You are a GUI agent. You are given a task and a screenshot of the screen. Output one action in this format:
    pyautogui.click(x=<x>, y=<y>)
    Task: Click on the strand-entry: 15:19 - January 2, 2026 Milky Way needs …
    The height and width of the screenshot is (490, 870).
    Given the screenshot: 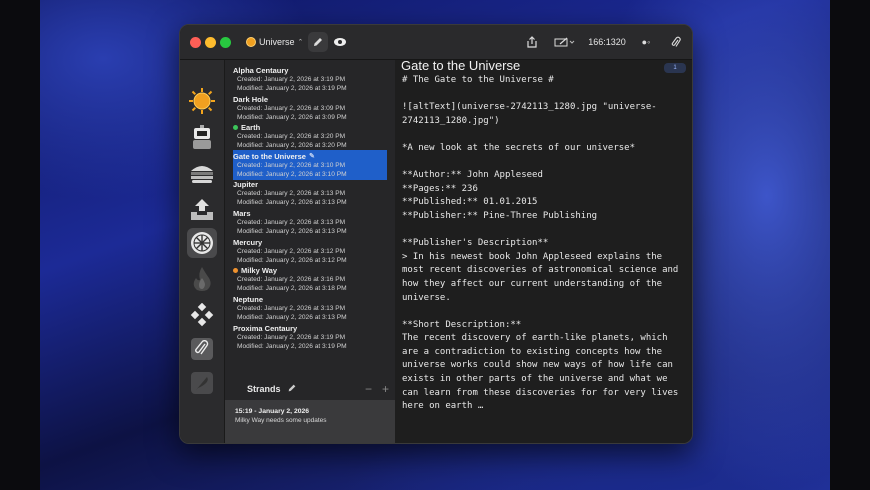 What is the action you would take?
    pyautogui.click(x=310, y=421)
    